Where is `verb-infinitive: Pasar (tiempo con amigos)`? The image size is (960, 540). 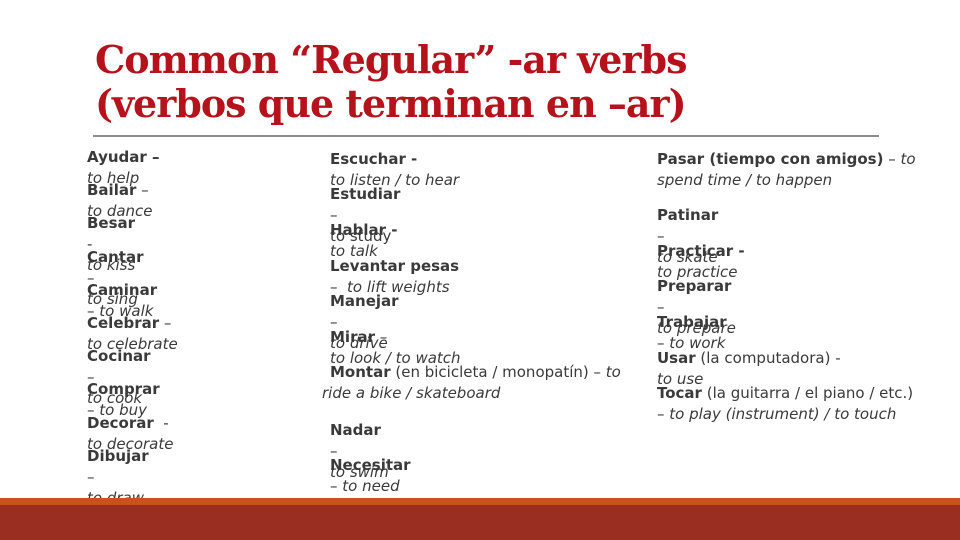
verb-infinitive: Pasar (tiempo con amigos) is located at coordinates (770, 159).